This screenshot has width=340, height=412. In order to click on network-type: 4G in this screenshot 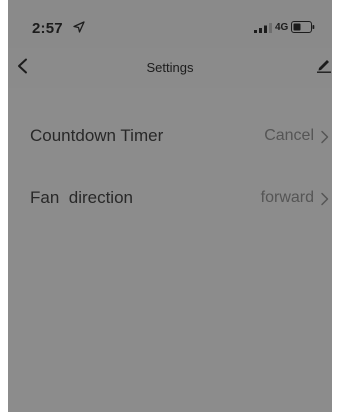, I will do `click(282, 27)`.